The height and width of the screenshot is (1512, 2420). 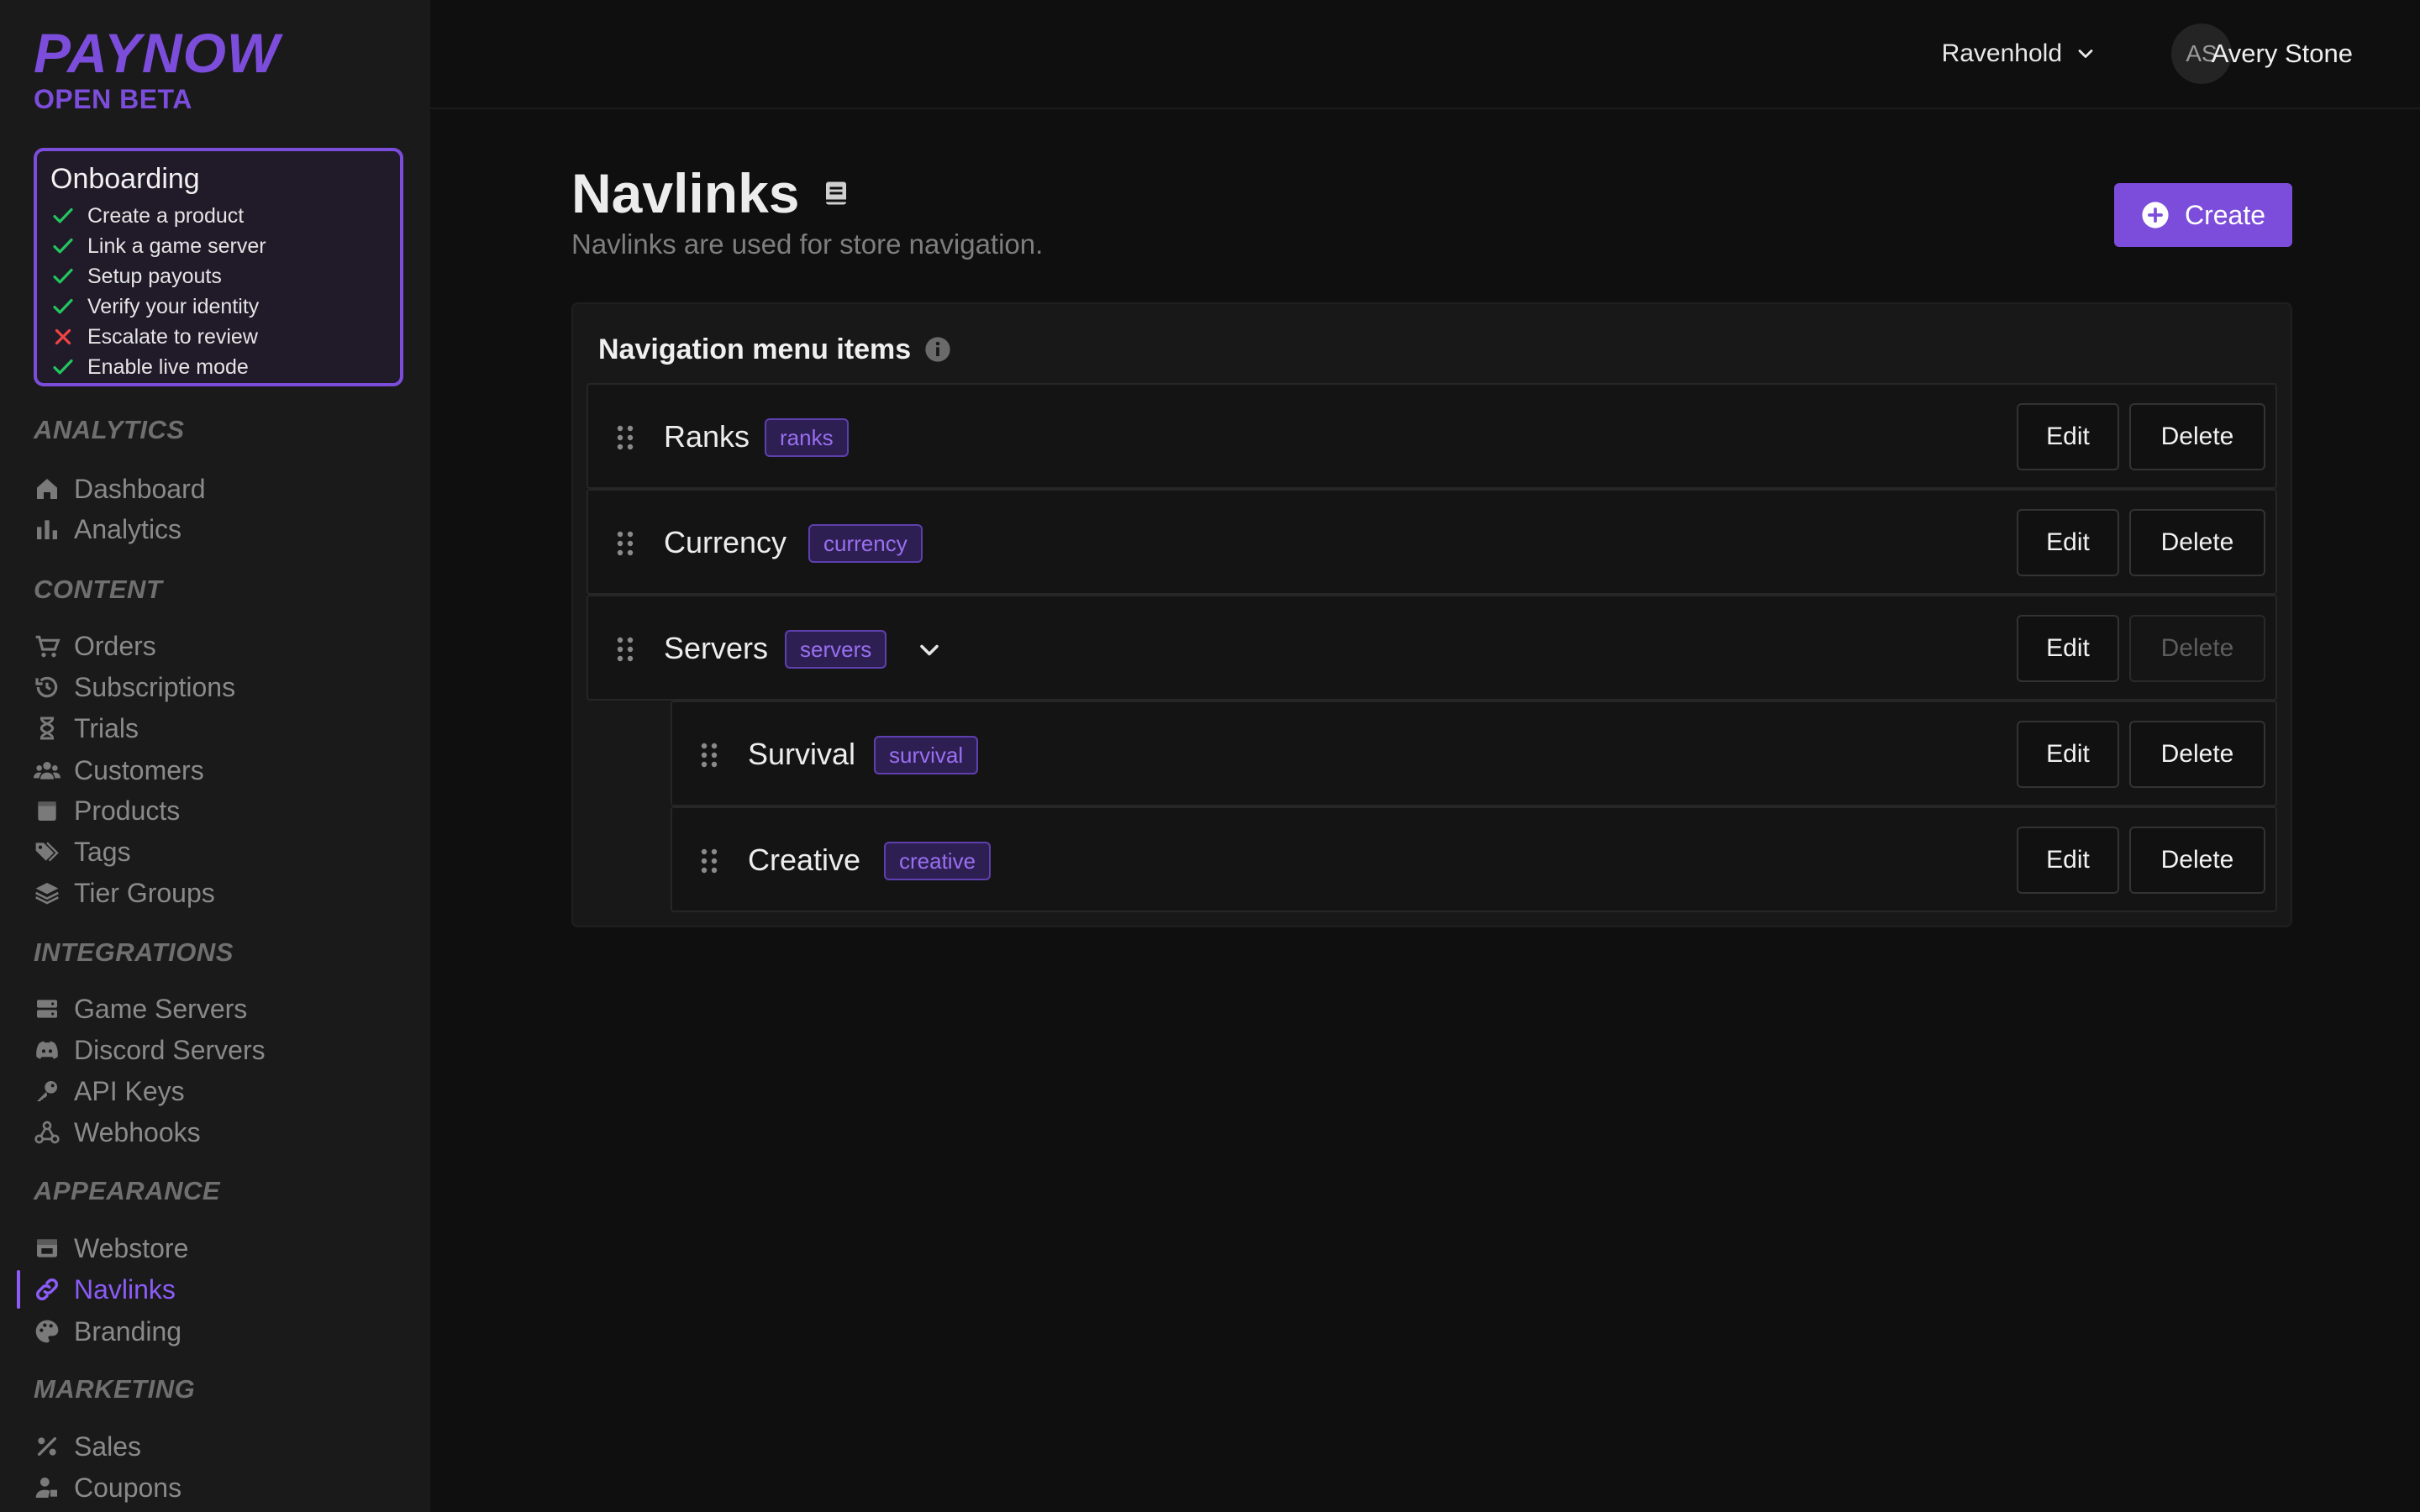 What do you see at coordinates (1474, 753) in the screenshot?
I see `navlink-child-row: Survival survival Edit Delete` at bounding box center [1474, 753].